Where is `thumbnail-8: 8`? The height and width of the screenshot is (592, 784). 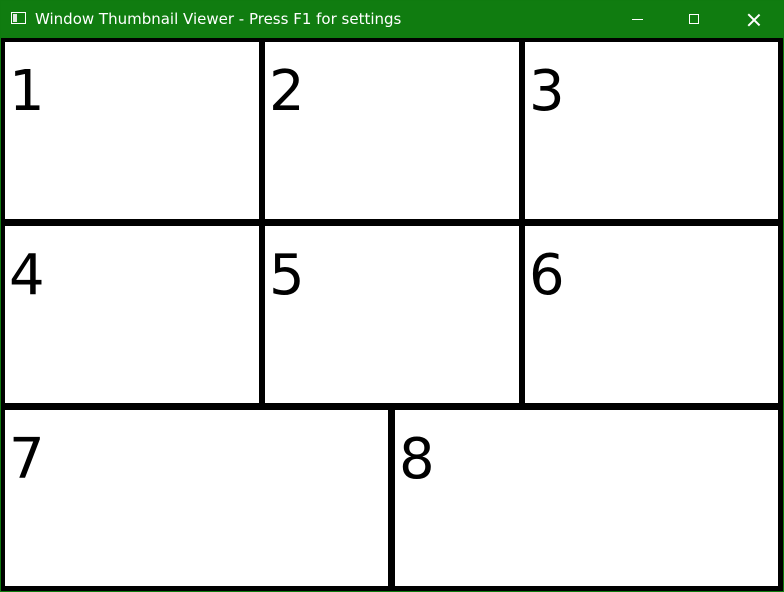
thumbnail-8: 8 is located at coordinates (586, 498).